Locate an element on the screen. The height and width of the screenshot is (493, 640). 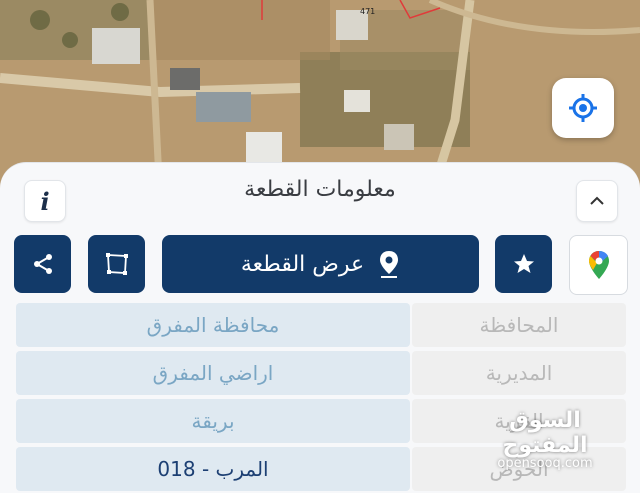
road-label: 471 is located at coordinates (368, 11).